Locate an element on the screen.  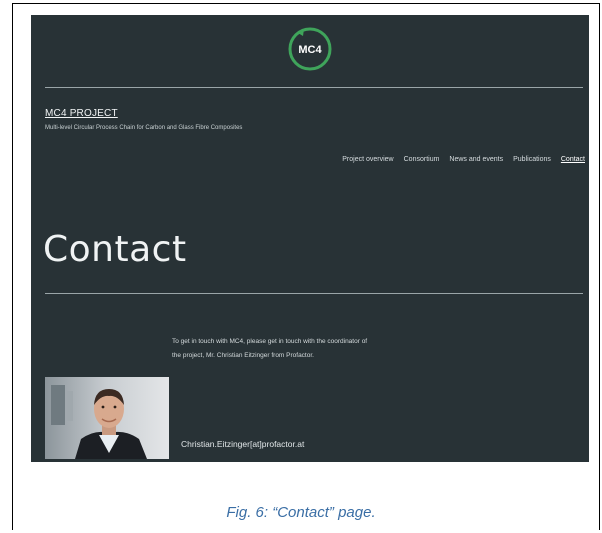
figure-caption: Fig. 6: “Contact” page. is located at coordinates (301, 512).